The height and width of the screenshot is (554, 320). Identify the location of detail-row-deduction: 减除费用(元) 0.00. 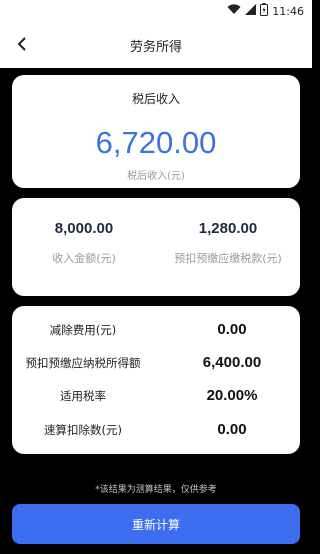
(156, 330).